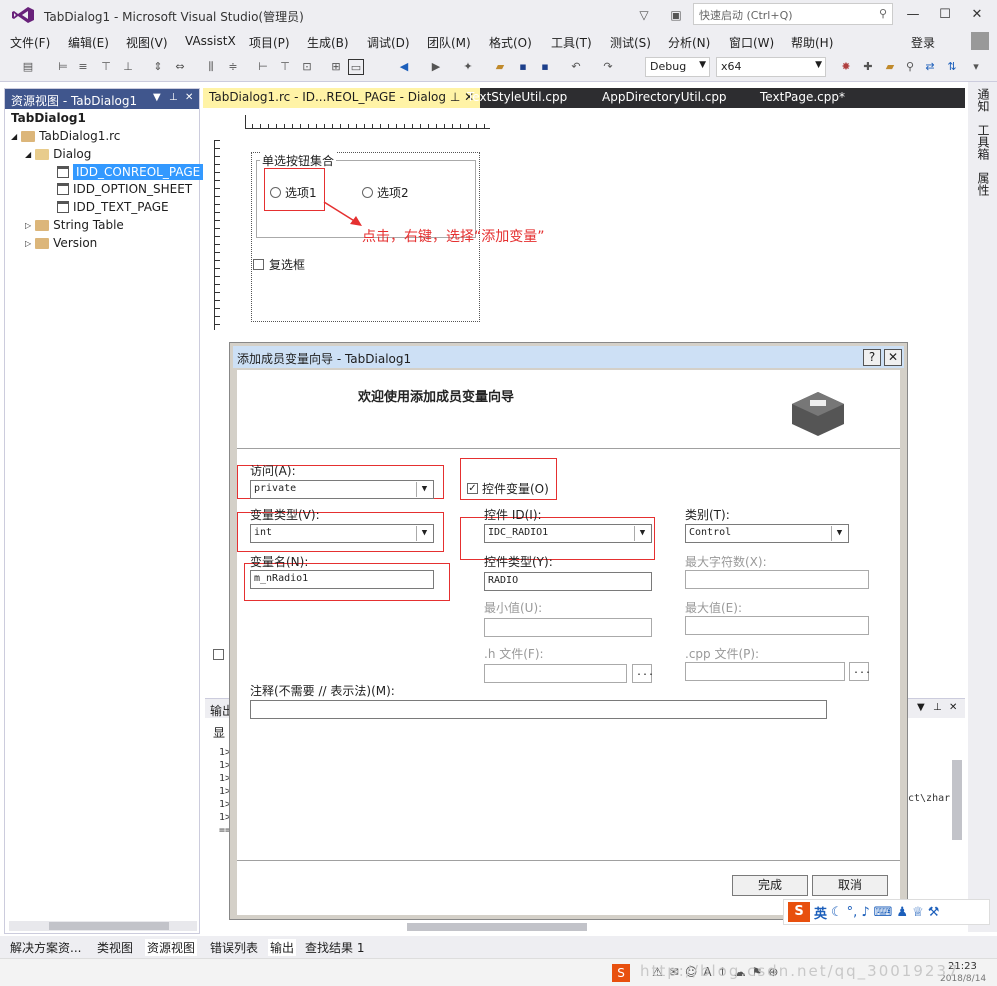 This screenshot has width=997, height=986. Describe the element at coordinates (508, 488) in the screenshot. I see `control-variable-checkbox: ✓ 控件变量(O)` at that location.